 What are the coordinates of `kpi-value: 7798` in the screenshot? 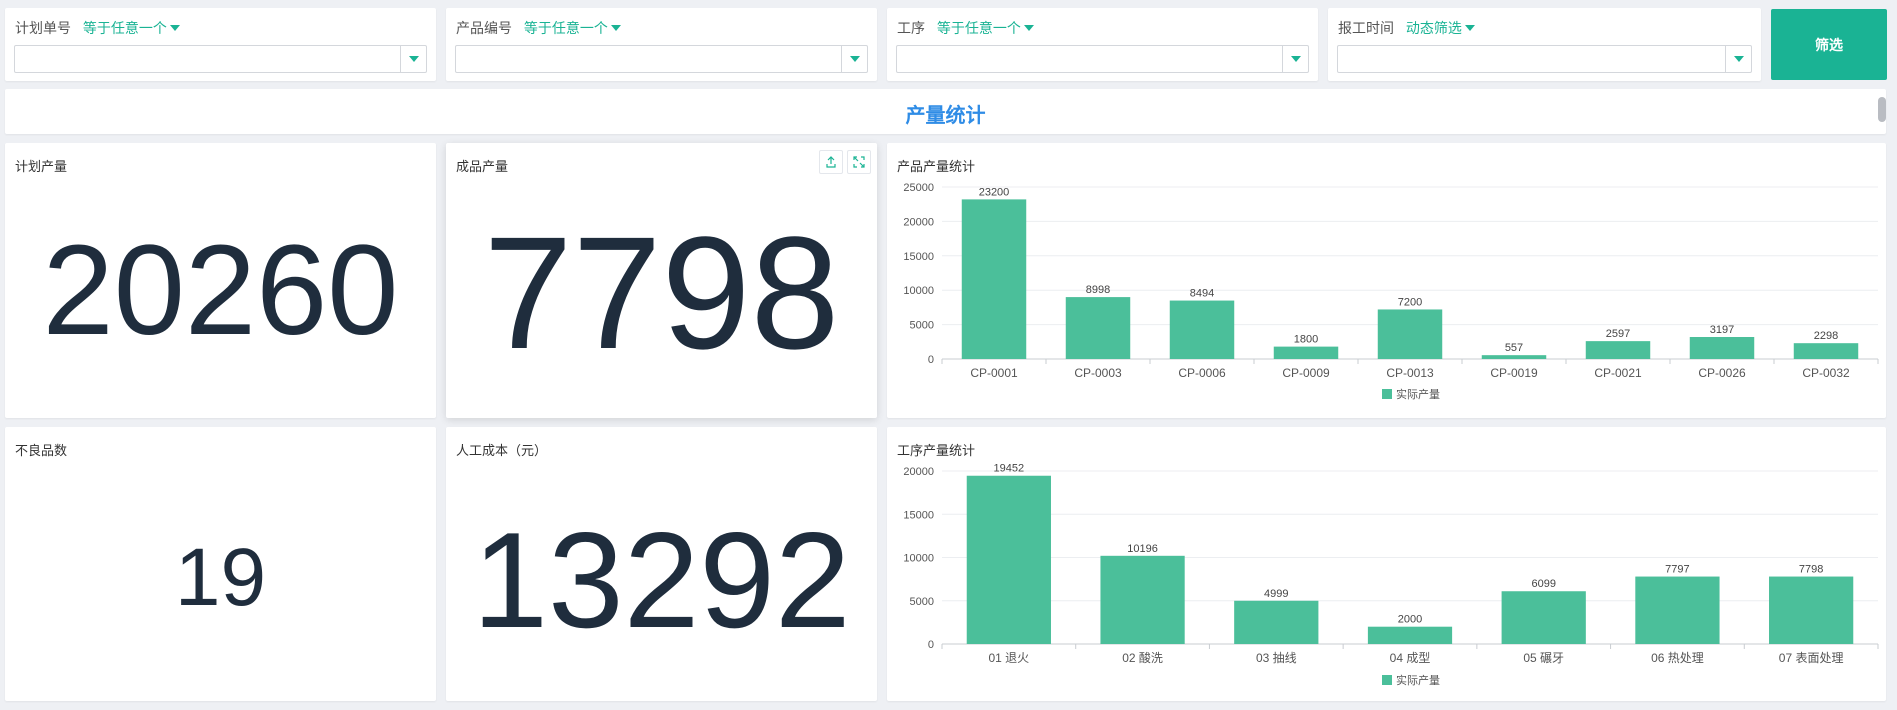 It's located at (661, 292).